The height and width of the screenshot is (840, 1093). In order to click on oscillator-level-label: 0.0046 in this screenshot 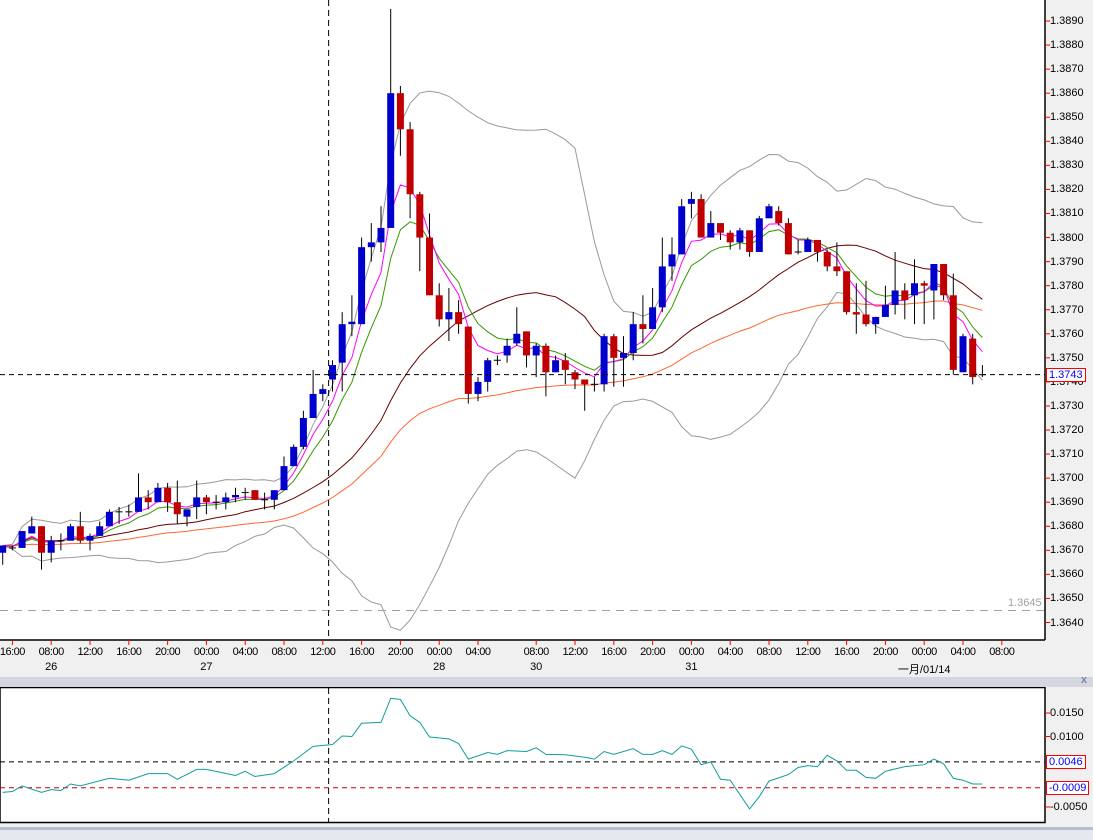, I will do `click(1066, 761)`.